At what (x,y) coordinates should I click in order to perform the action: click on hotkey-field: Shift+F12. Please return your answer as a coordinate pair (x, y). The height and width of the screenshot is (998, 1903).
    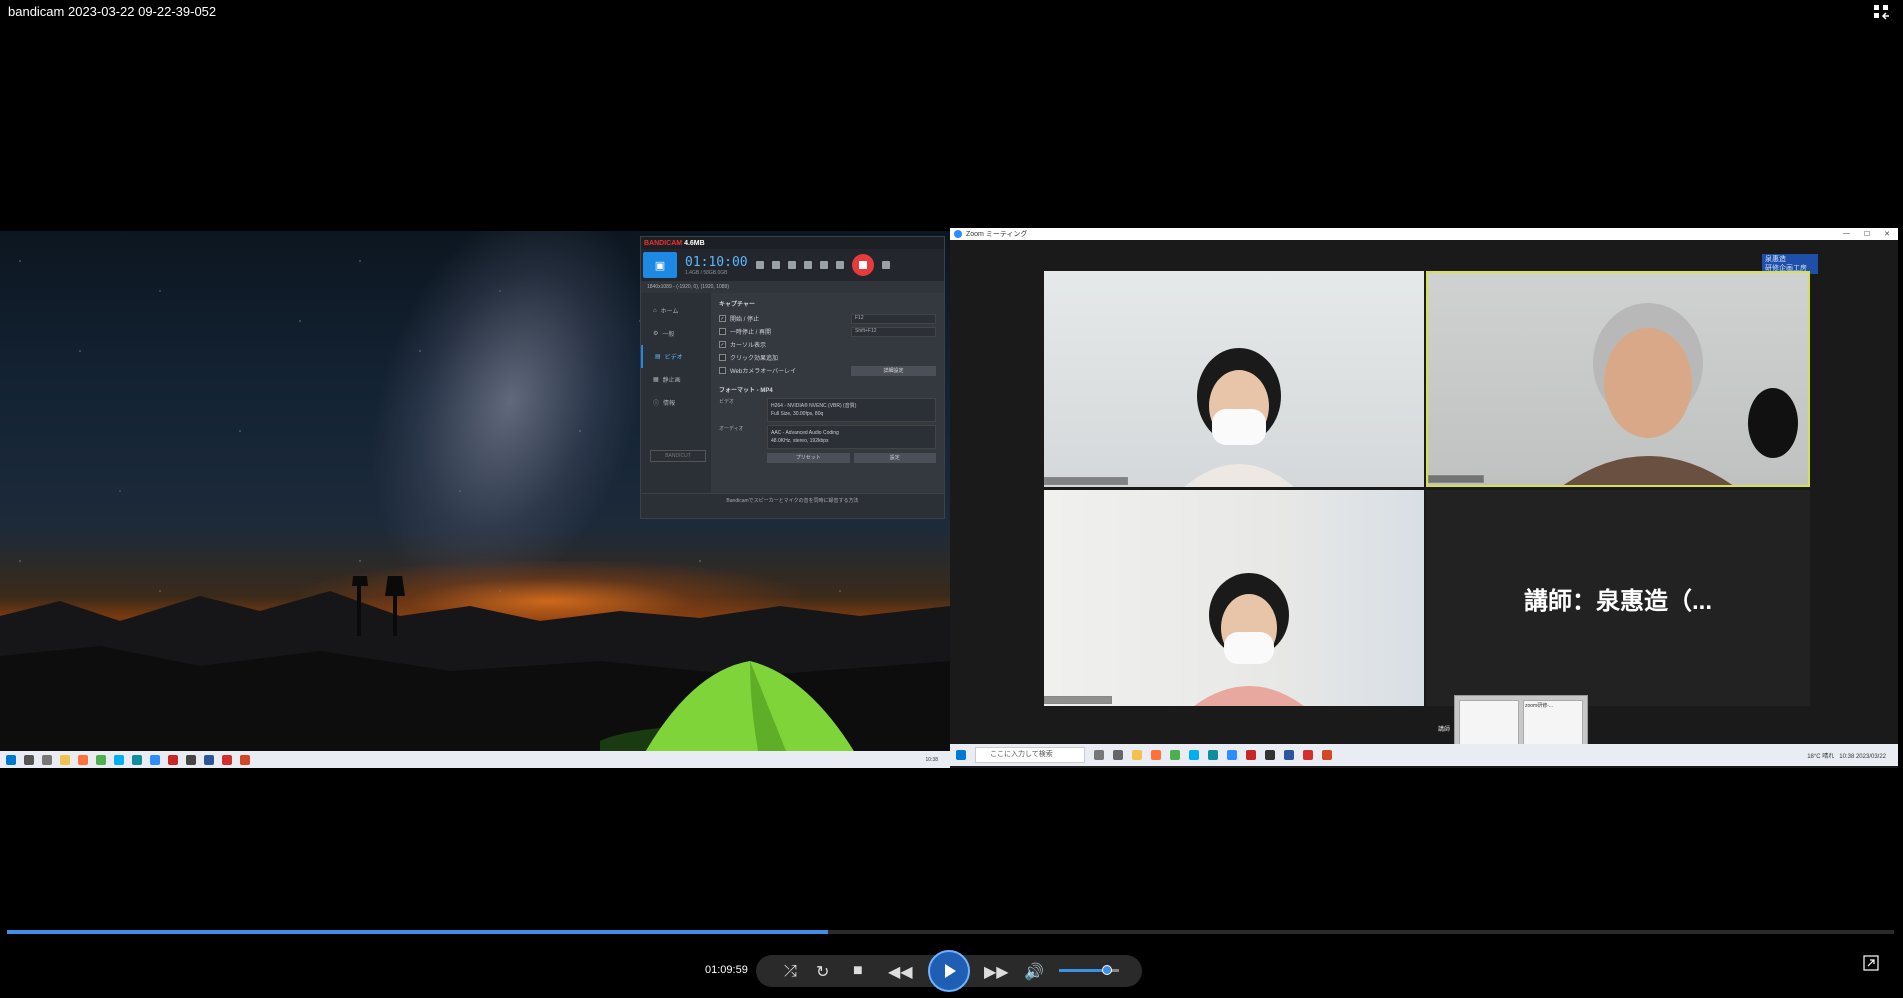
    Looking at the image, I should click on (893, 331).